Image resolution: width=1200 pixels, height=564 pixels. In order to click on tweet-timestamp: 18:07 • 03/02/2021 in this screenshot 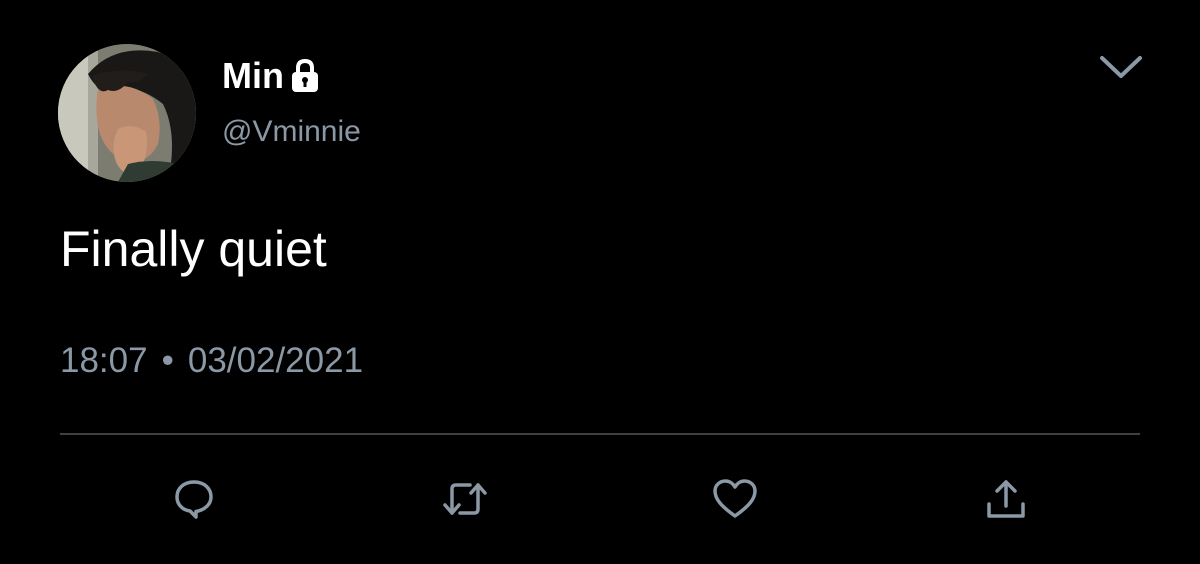, I will do `click(211, 361)`.